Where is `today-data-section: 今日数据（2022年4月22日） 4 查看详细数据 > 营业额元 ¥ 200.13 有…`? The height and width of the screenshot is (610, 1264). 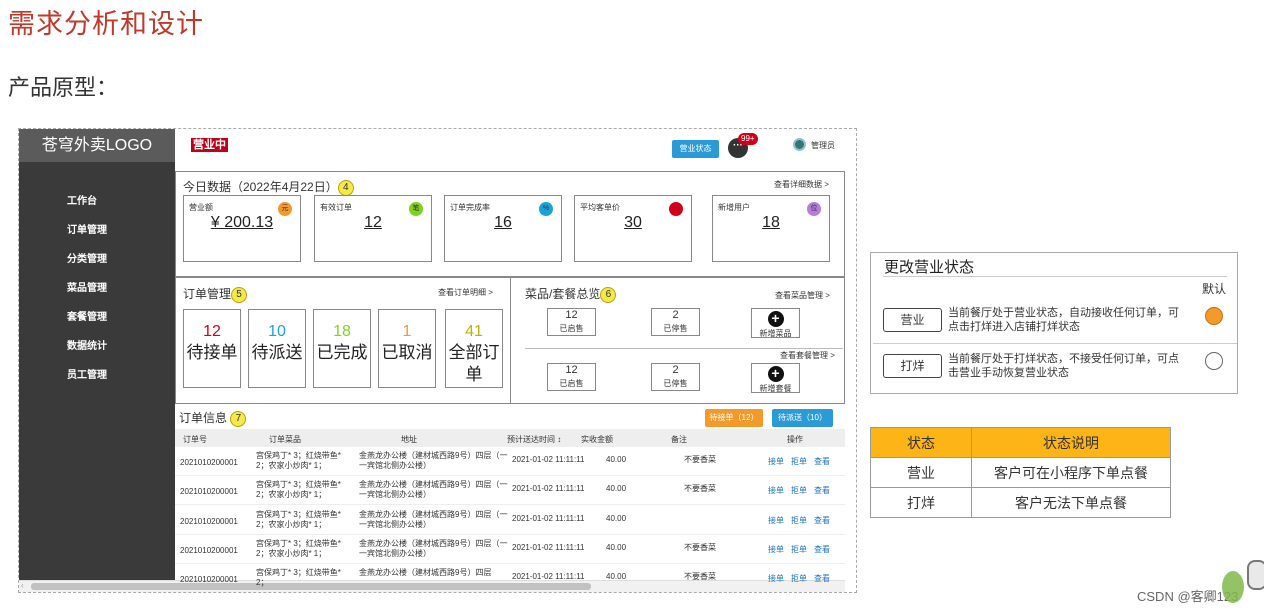 today-data-section: 今日数据（2022年4月22日） 4 查看详细数据 > 营业额元 ¥ 200.13 有… is located at coordinates (510, 224).